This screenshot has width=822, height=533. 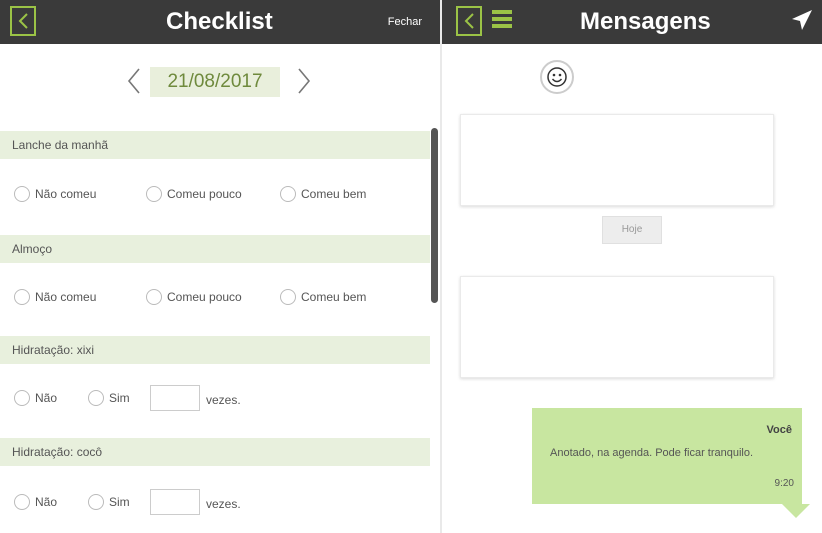 I want to click on messages-header: Mensagens, so click(x=632, y=22).